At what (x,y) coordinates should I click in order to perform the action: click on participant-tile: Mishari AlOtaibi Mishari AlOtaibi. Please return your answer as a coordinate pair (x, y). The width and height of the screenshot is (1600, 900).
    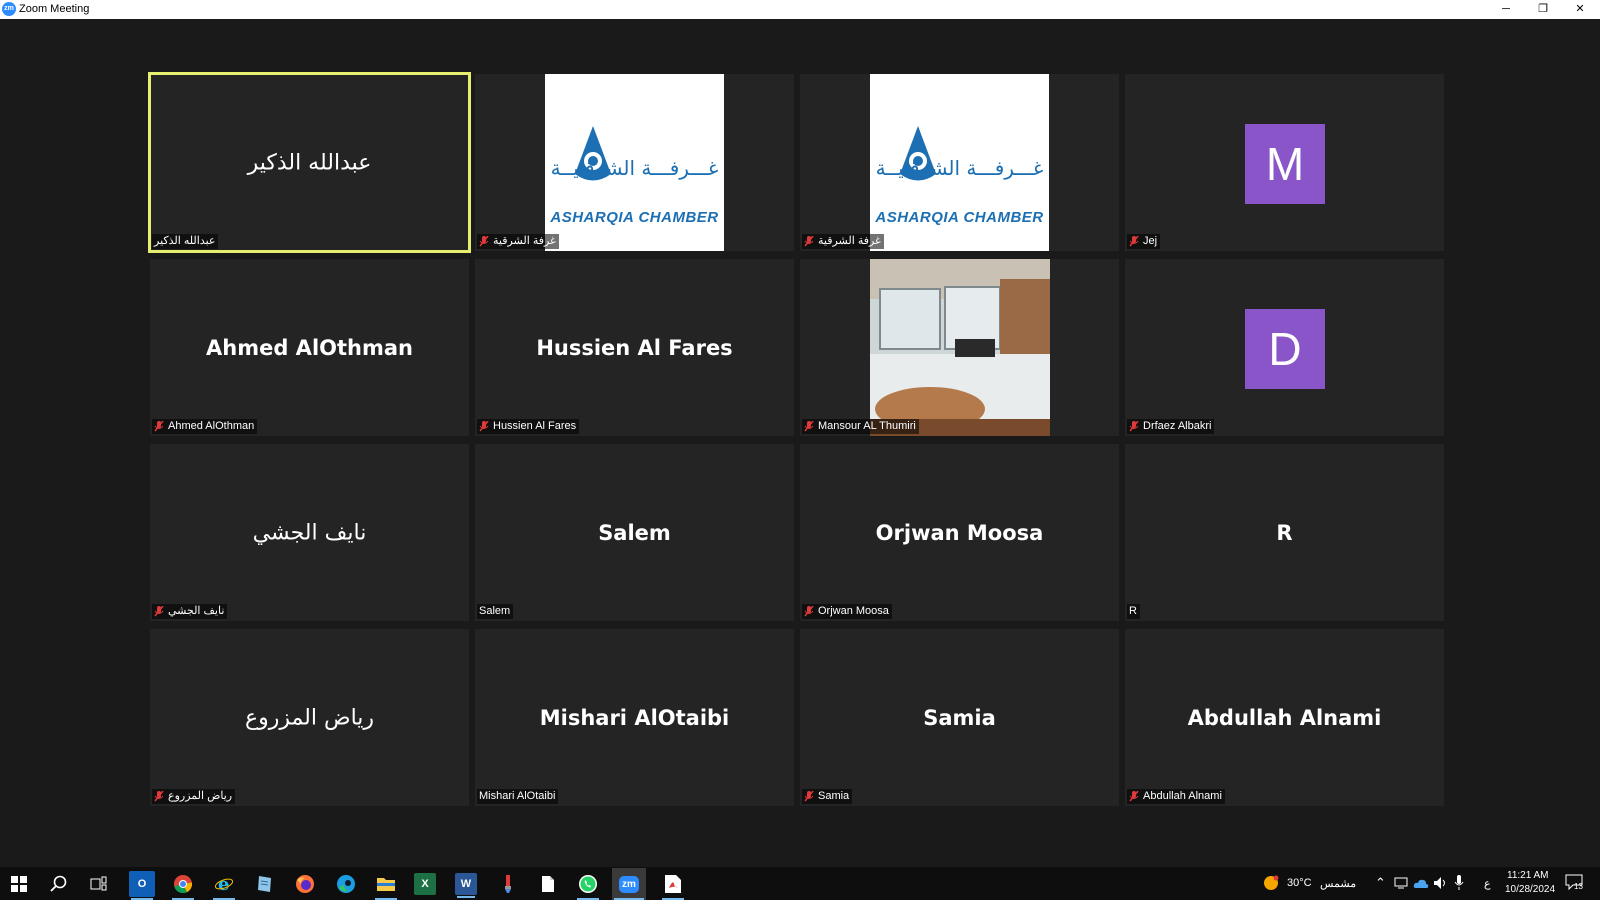
    Looking at the image, I should click on (634, 717).